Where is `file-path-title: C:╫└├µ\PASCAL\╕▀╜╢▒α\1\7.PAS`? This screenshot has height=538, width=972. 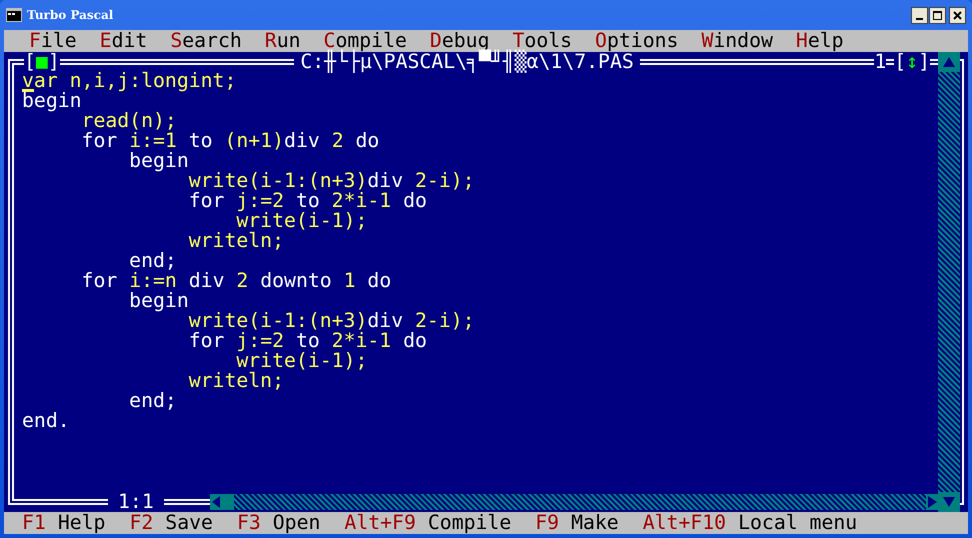
file-path-title: C:╫└├µ\PASCAL\╕▀╜╢▒α\1\7.PAS is located at coordinates (467, 62).